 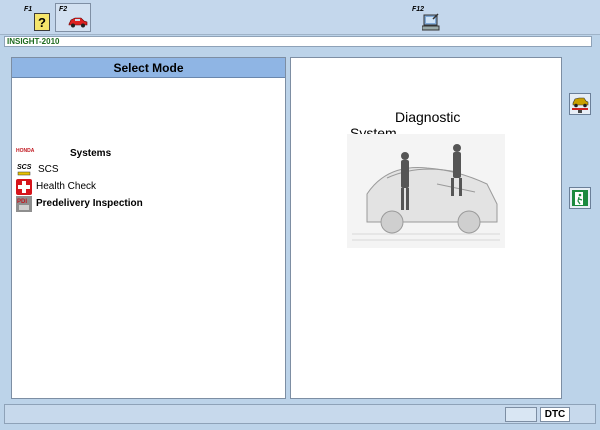 I want to click on menu-item-predelivery-inspection: PDI Predelivery Inspection, so click(x=134, y=204).